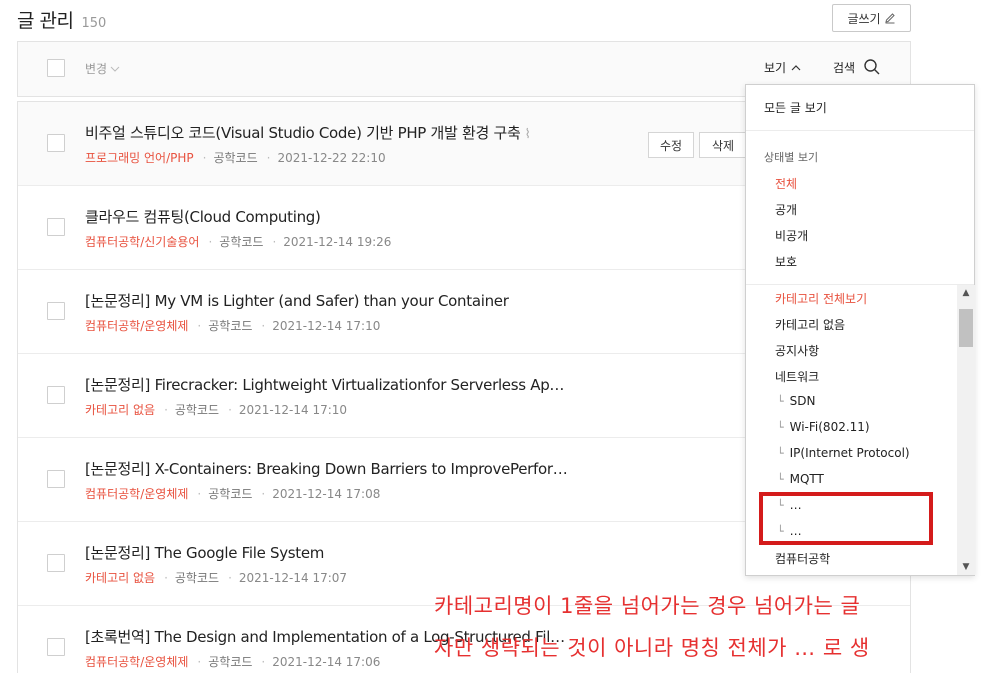 The image size is (990, 673). I want to click on edit-button: 수정, so click(671, 145).